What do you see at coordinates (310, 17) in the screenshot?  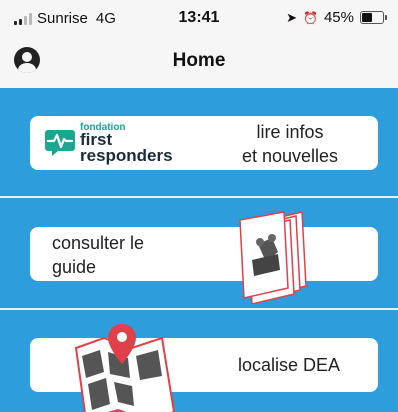 I see `alarm-clock-icon: ⏰` at bounding box center [310, 17].